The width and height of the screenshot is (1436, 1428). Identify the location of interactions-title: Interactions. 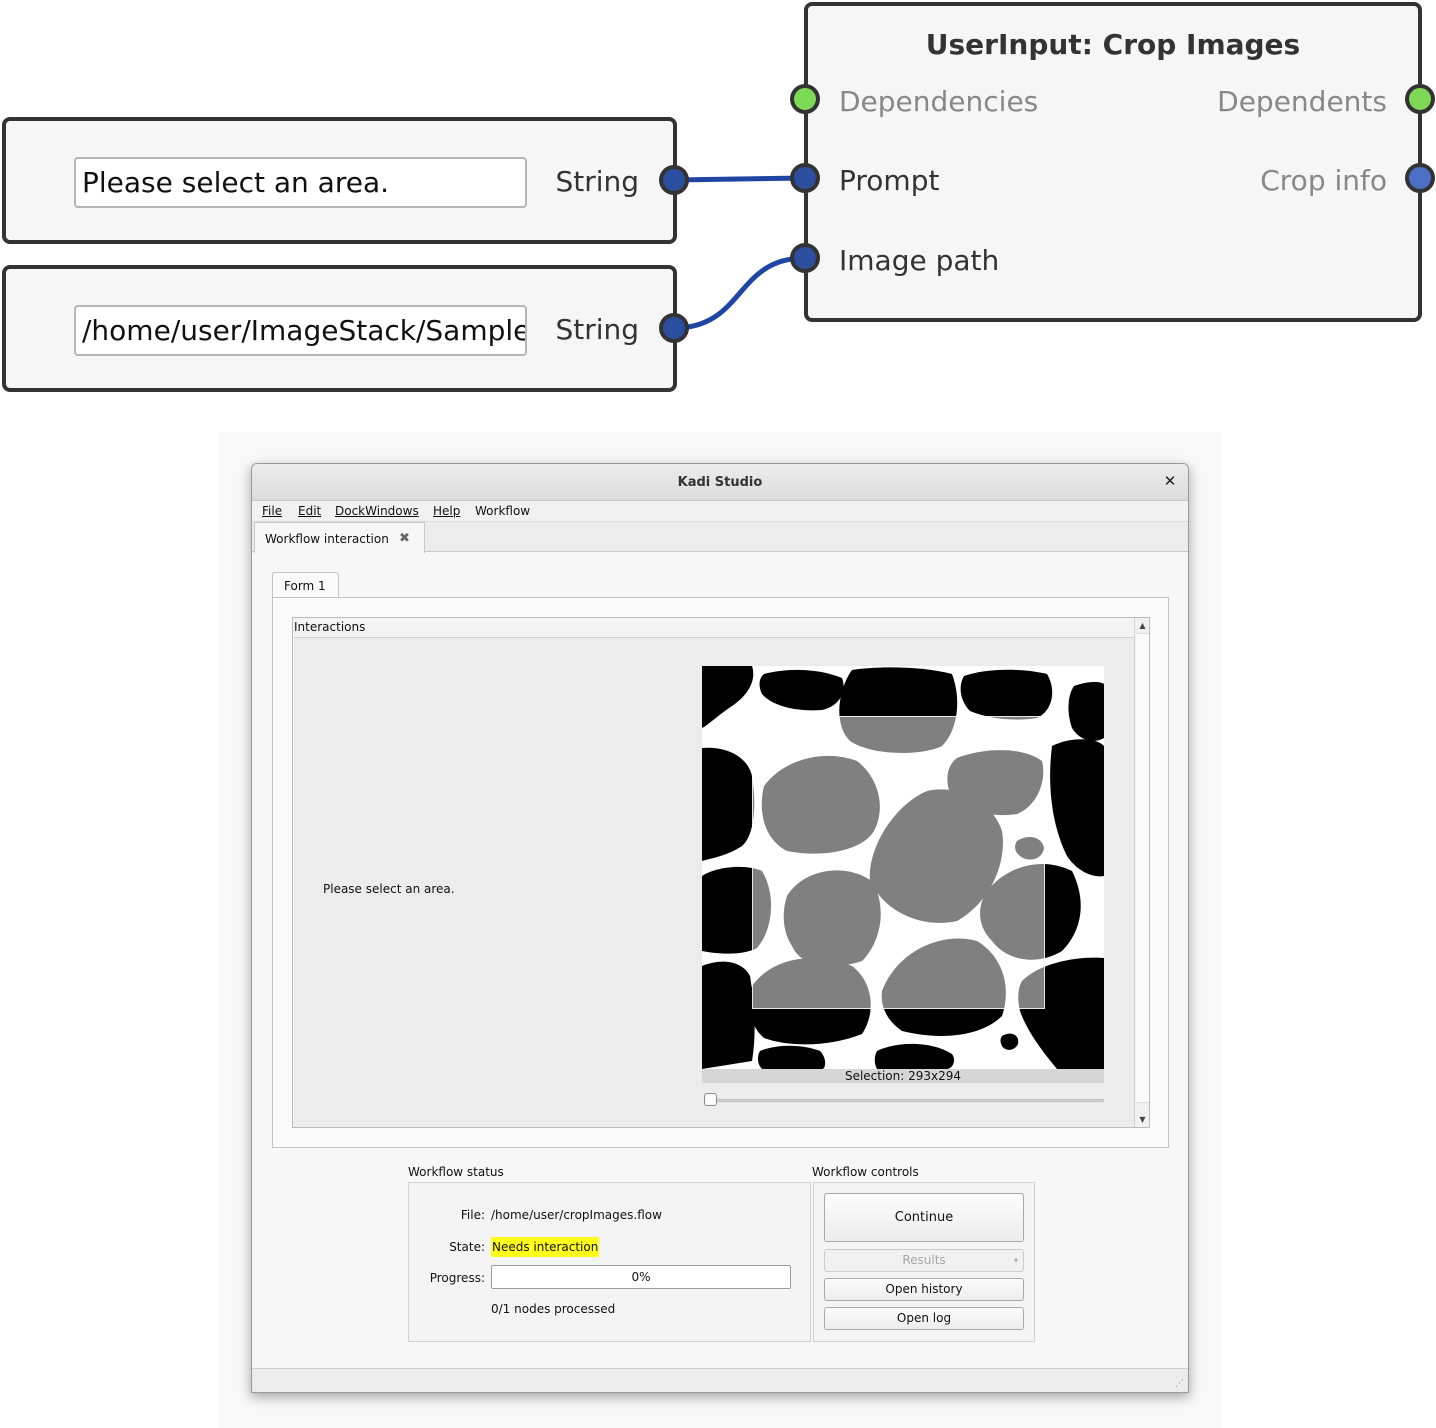
(330, 627).